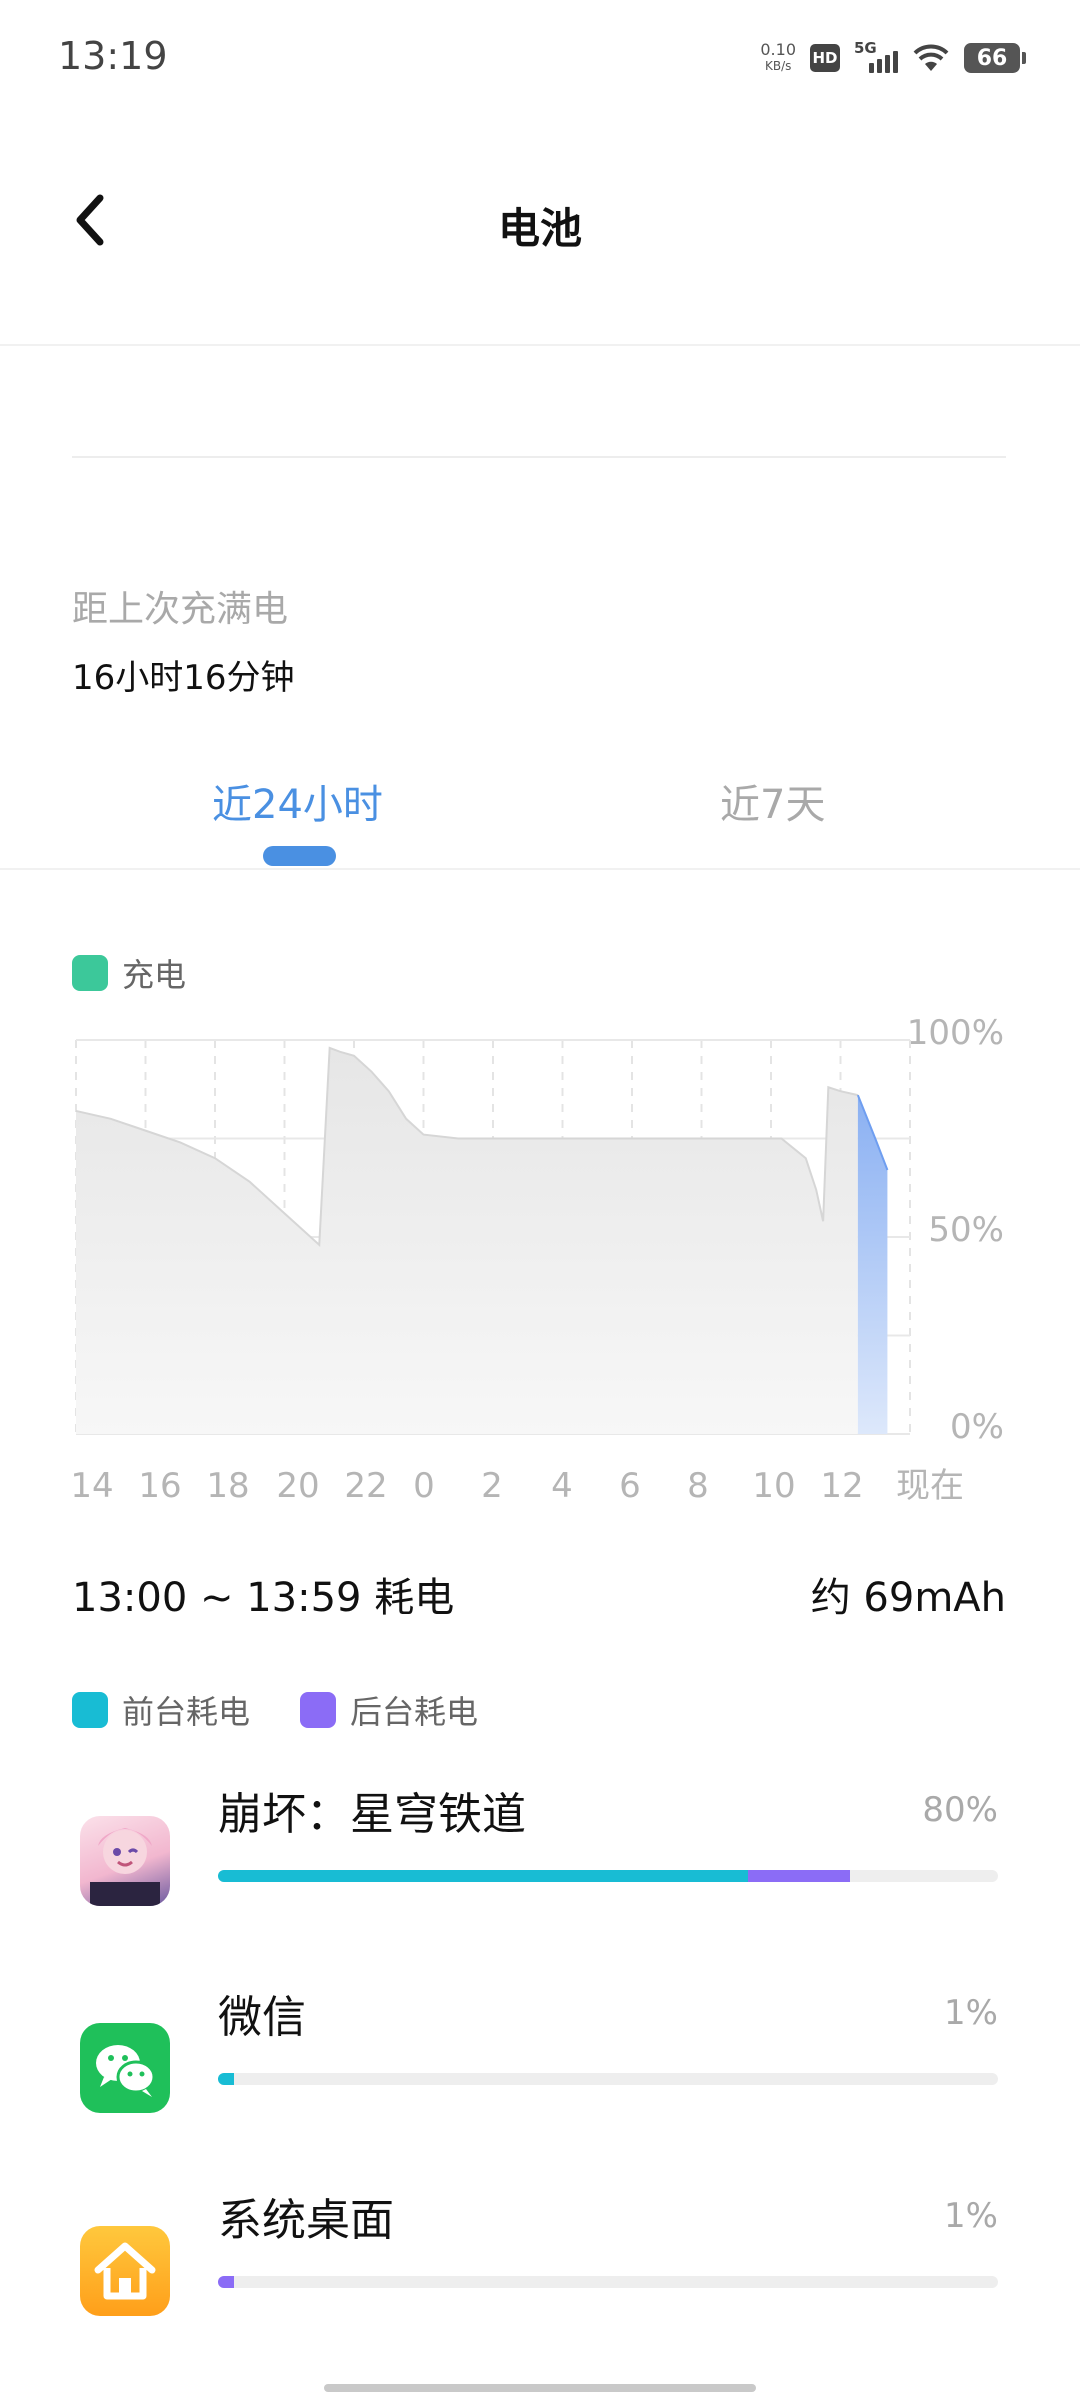  Describe the element at coordinates (772, 801) in the screenshot. I see `tab-7-days: 近7天` at that location.